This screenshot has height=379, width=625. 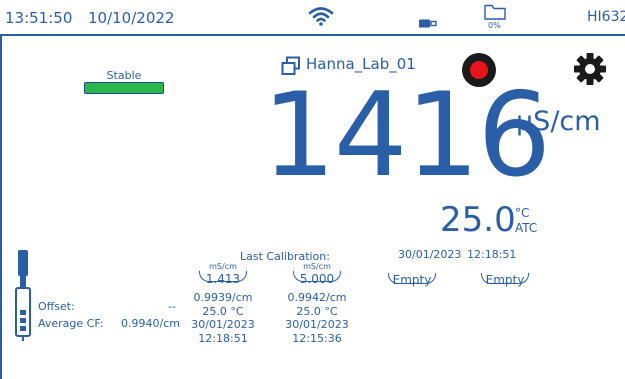 I want to click on calibration-details-1: 0.9939/cm 25.0 °C 30/01/2023 12:18:51, so click(x=223, y=318).